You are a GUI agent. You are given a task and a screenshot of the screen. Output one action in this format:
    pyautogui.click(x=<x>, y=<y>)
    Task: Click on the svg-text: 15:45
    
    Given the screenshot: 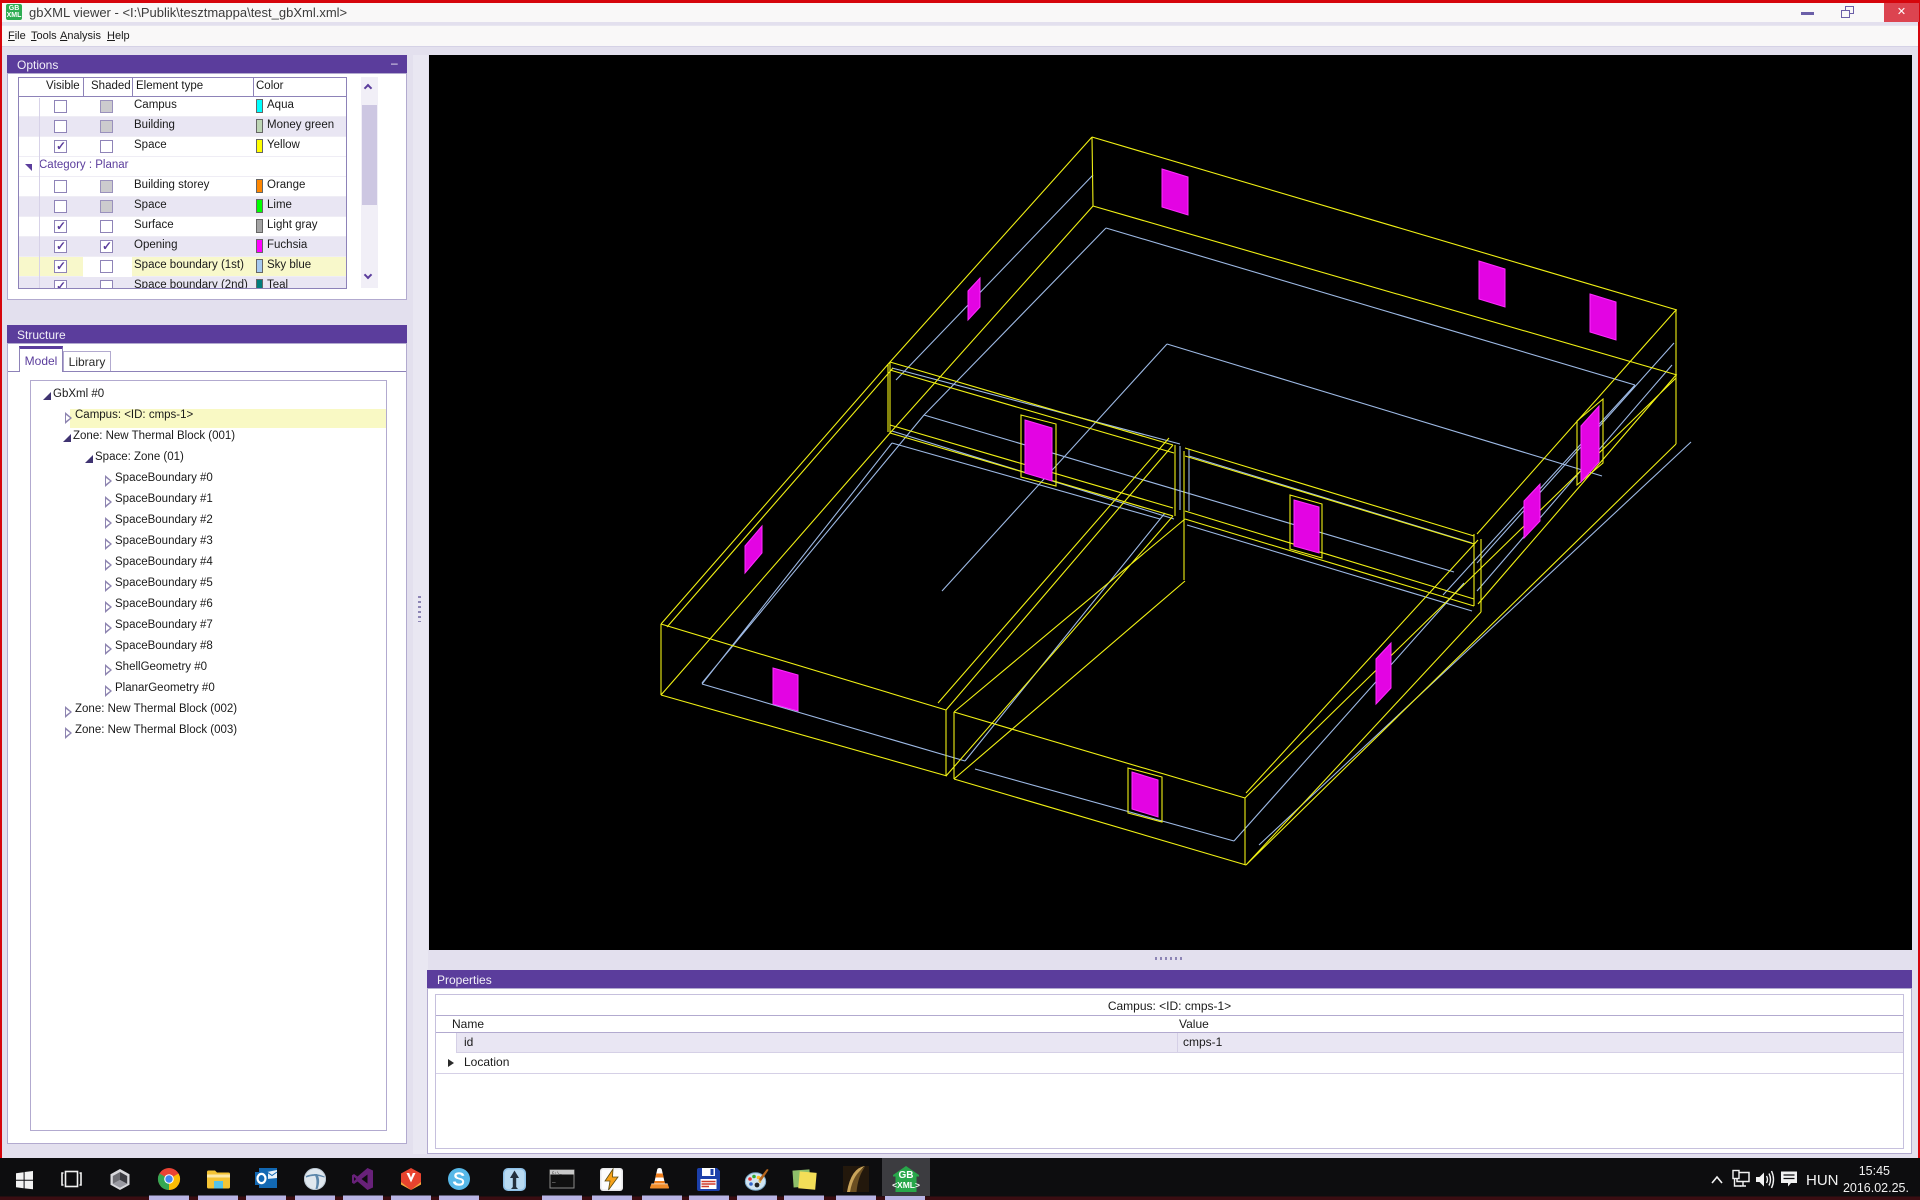 What is the action you would take?
    pyautogui.click(x=1874, y=1171)
    